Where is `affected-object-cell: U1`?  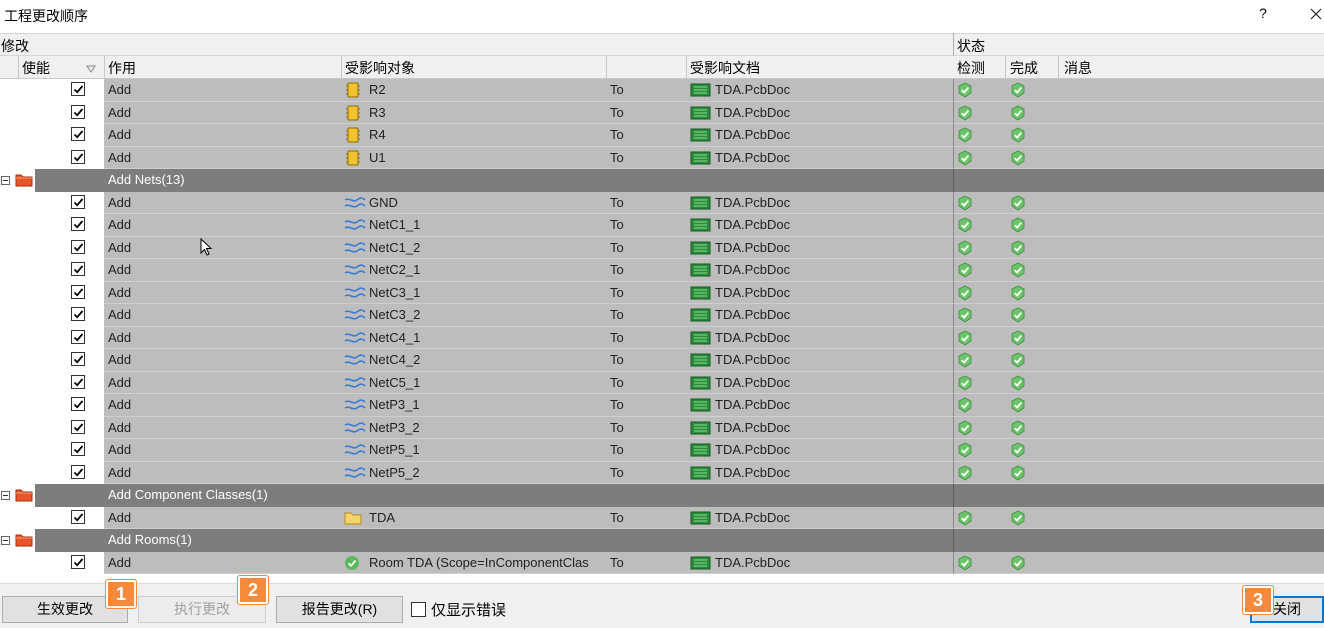 affected-object-cell: U1 is located at coordinates (377, 157).